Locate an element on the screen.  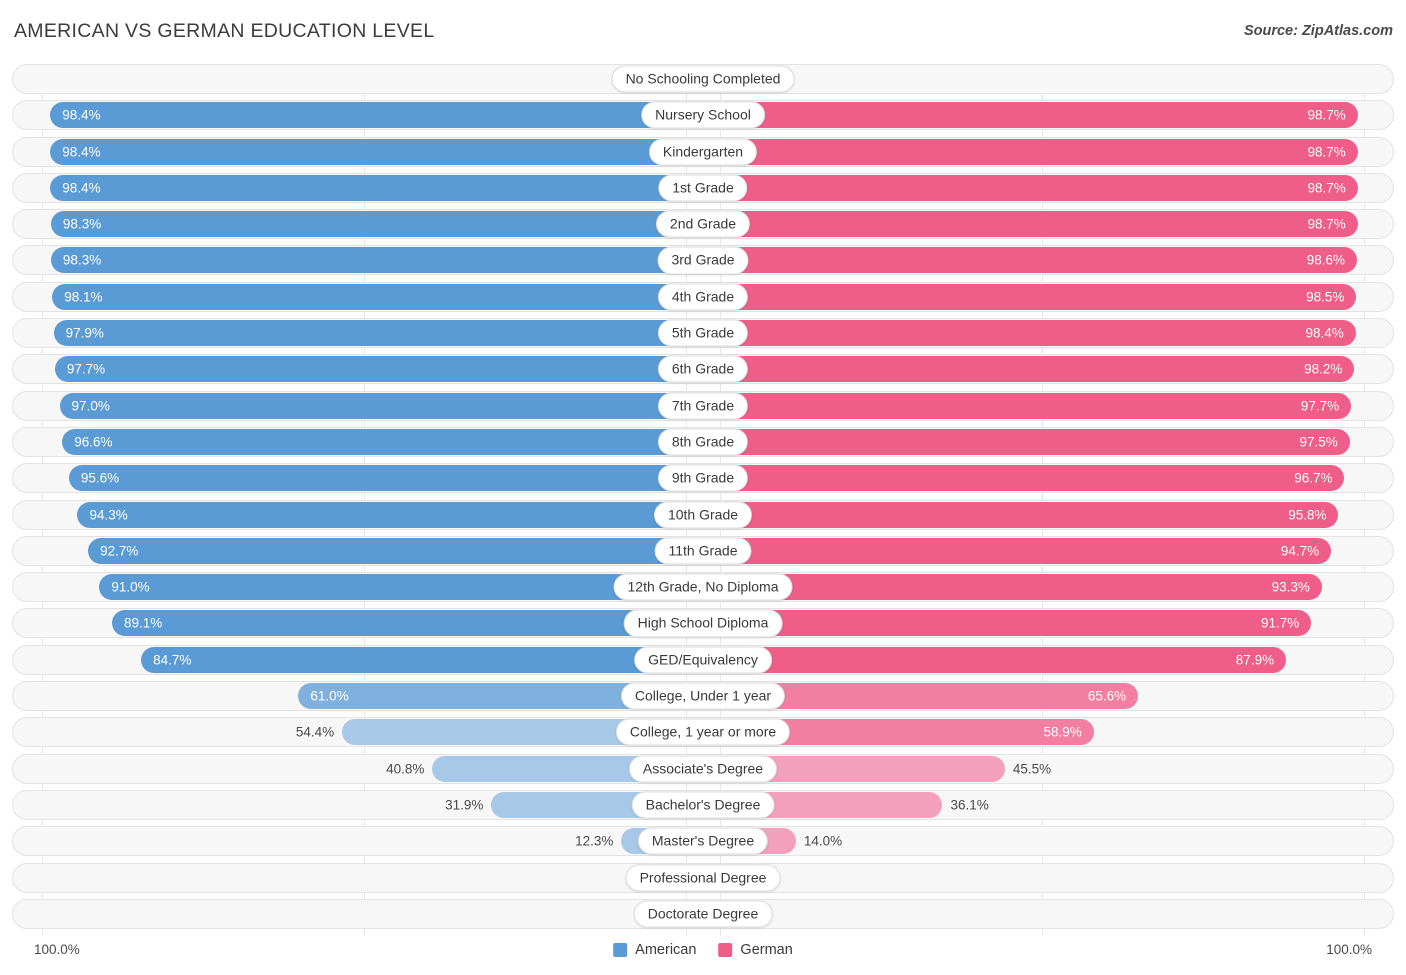
bar-value-label: 12.3% is located at coordinates (594, 841).